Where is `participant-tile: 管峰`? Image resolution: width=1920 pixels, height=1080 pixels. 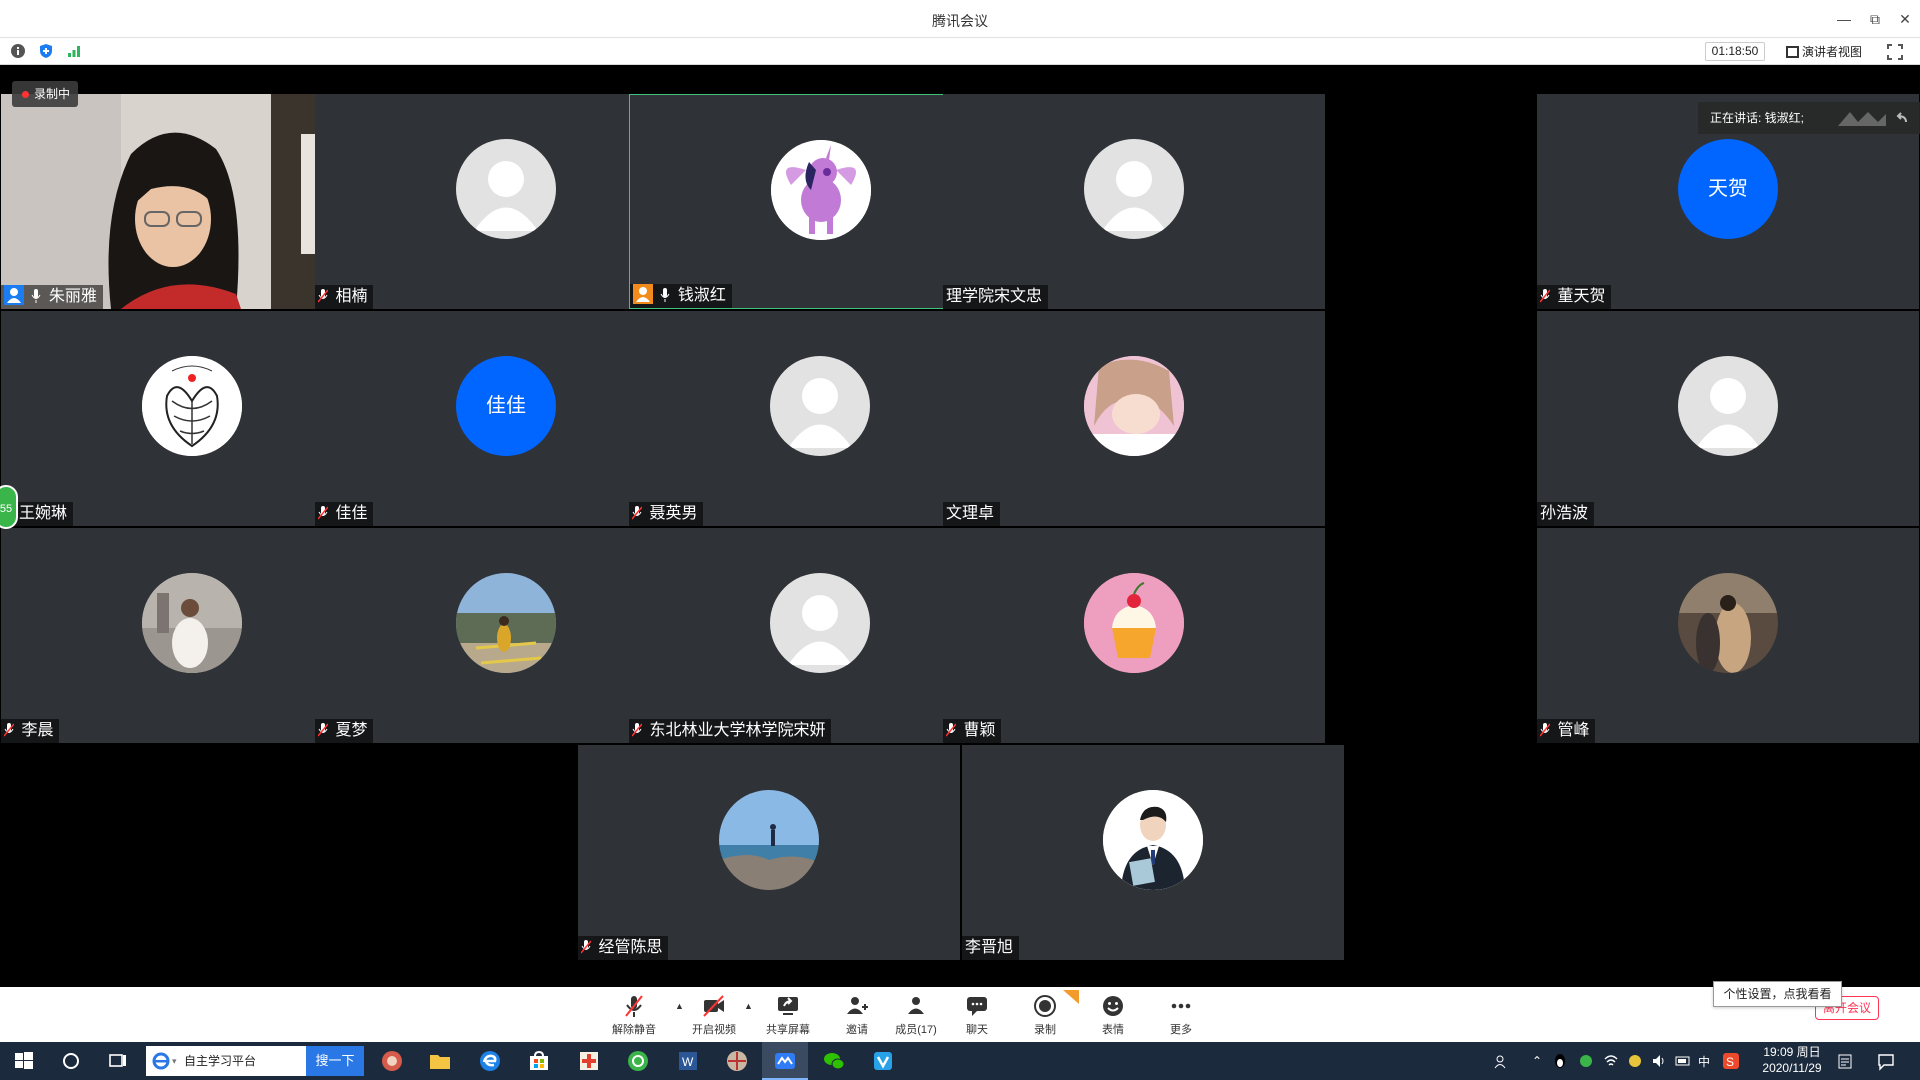 participant-tile: 管峰 is located at coordinates (1728, 635).